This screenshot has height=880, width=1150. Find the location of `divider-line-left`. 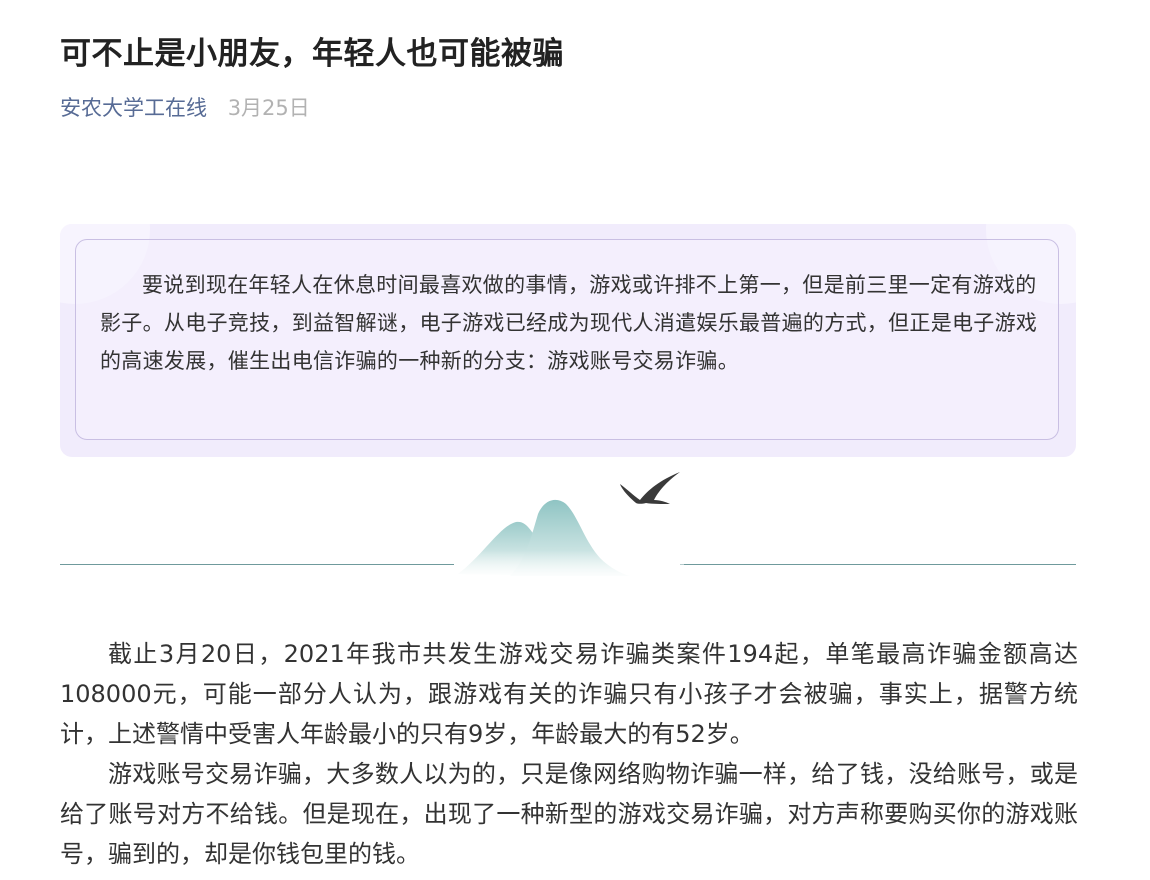

divider-line-left is located at coordinates (257, 564).